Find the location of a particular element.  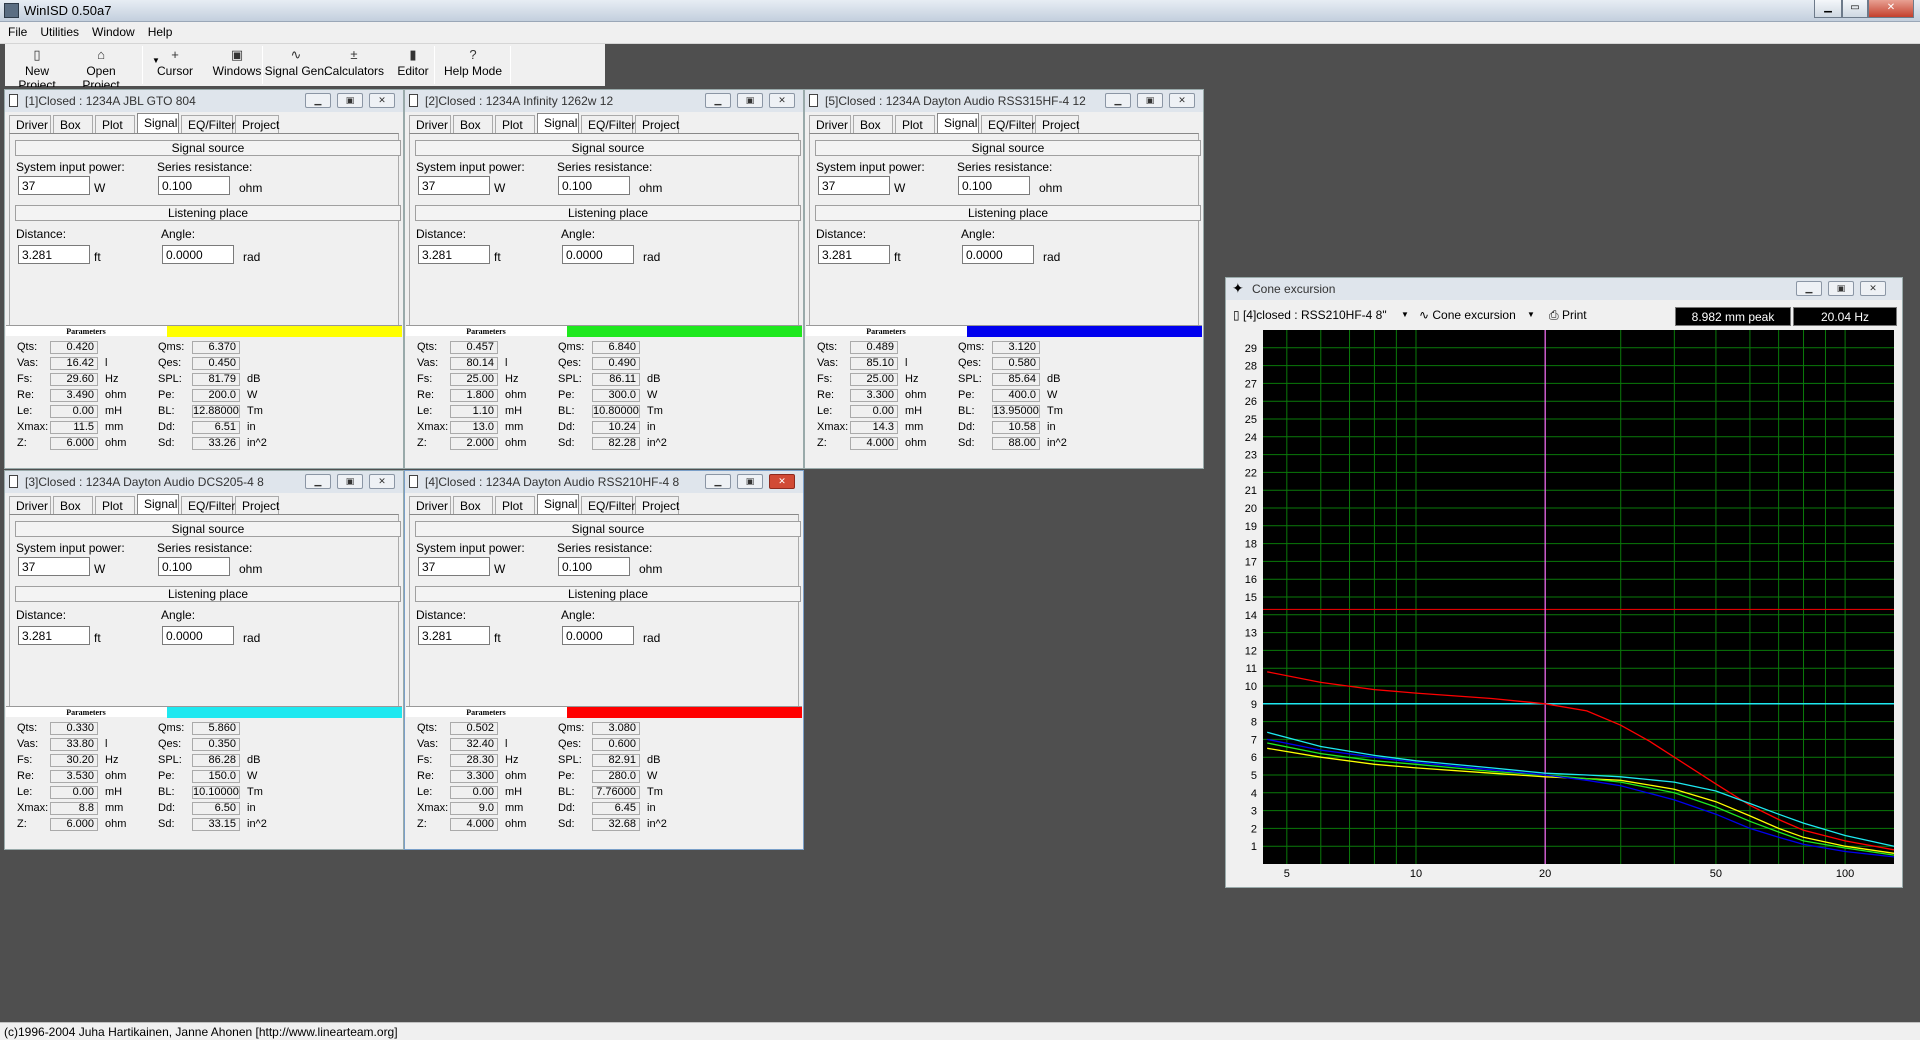

menu-window: Window is located at coordinates (112, 30).